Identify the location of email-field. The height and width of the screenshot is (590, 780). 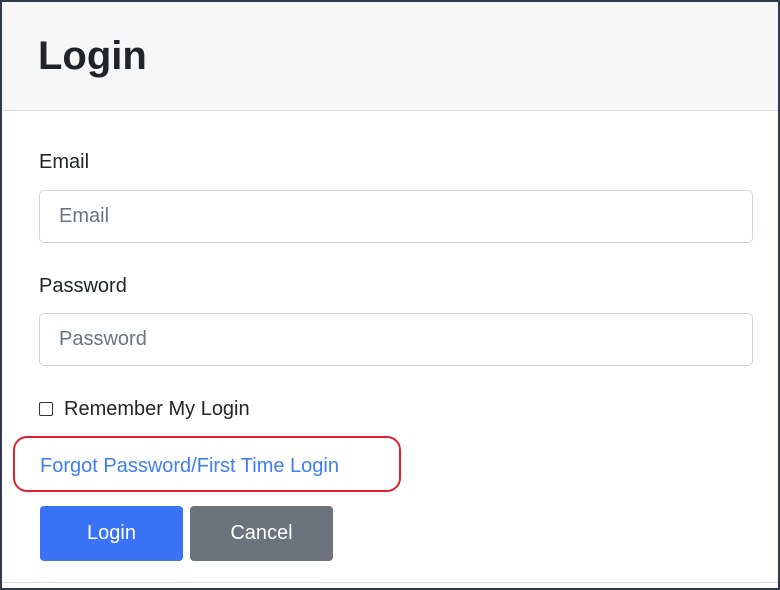
(396, 216).